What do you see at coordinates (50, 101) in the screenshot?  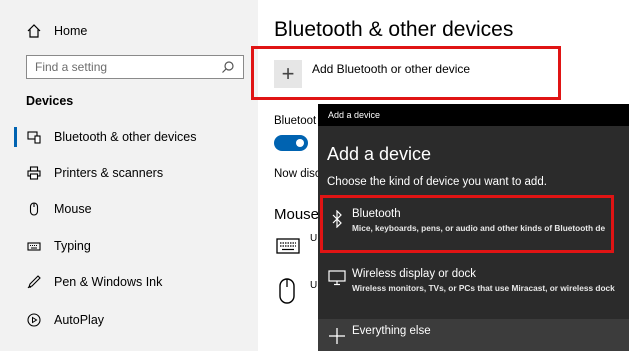 I see `section-heading-devices: Devices` at bounding box center [50, 101].